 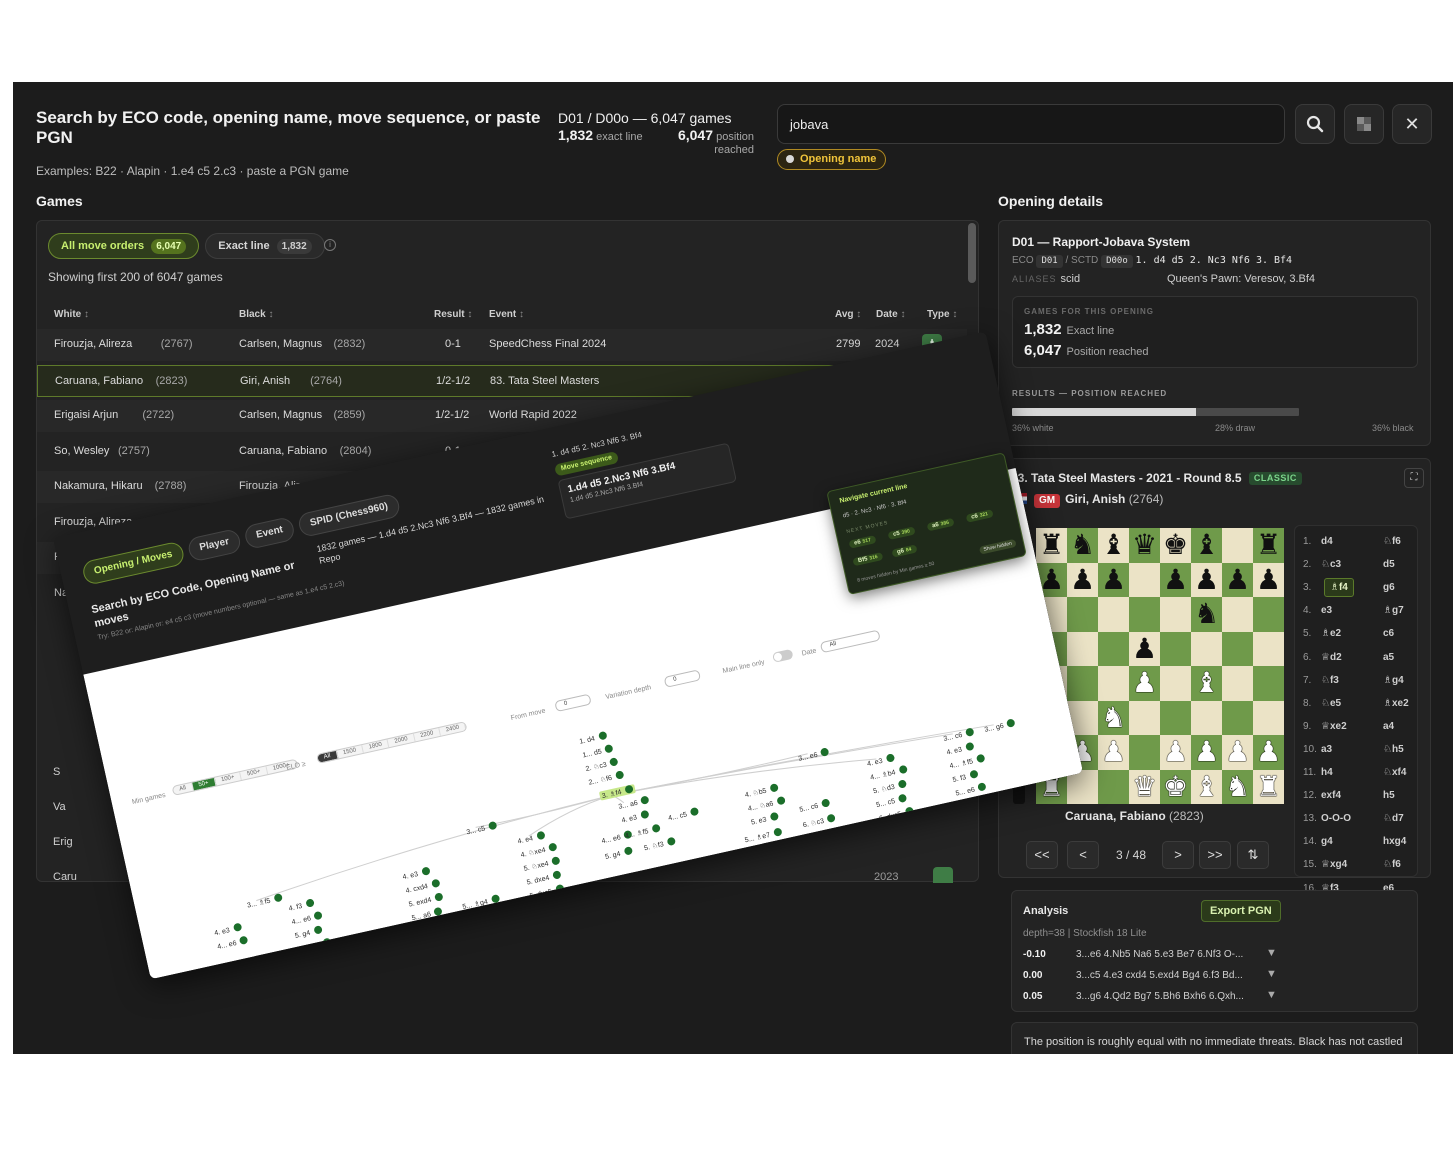 What do you see at coordinates (901, 533) in the screenshot?
I see `next-move-chip: c5390` at bounding box center [901, 533].